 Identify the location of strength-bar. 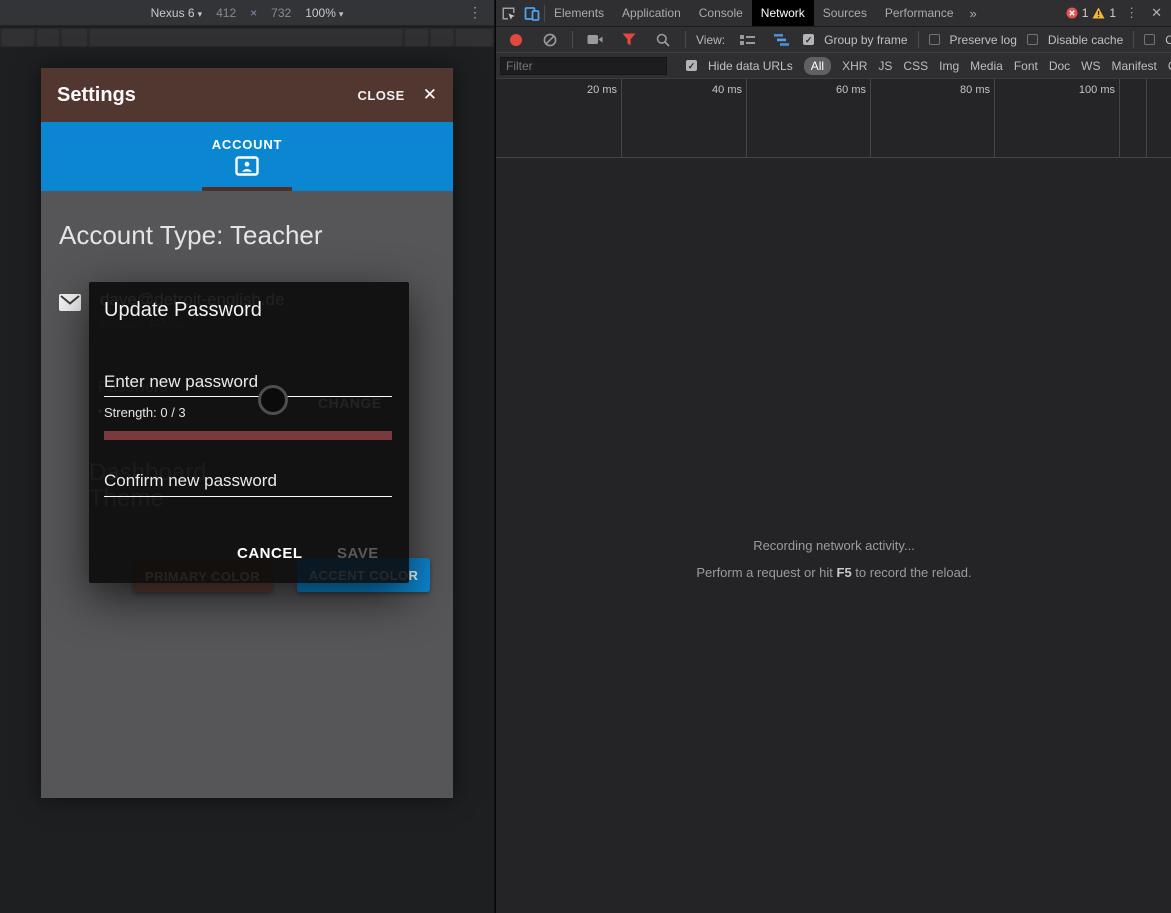
(248, 435).